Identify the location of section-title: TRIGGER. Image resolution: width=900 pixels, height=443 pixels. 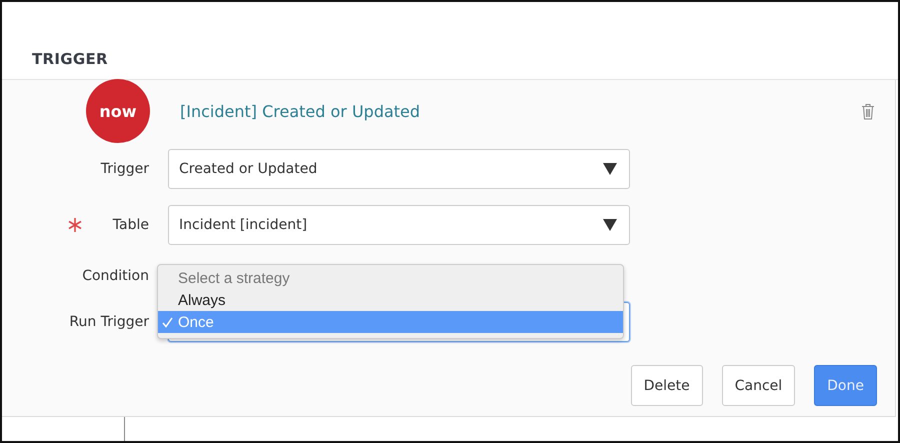
(70, 59).